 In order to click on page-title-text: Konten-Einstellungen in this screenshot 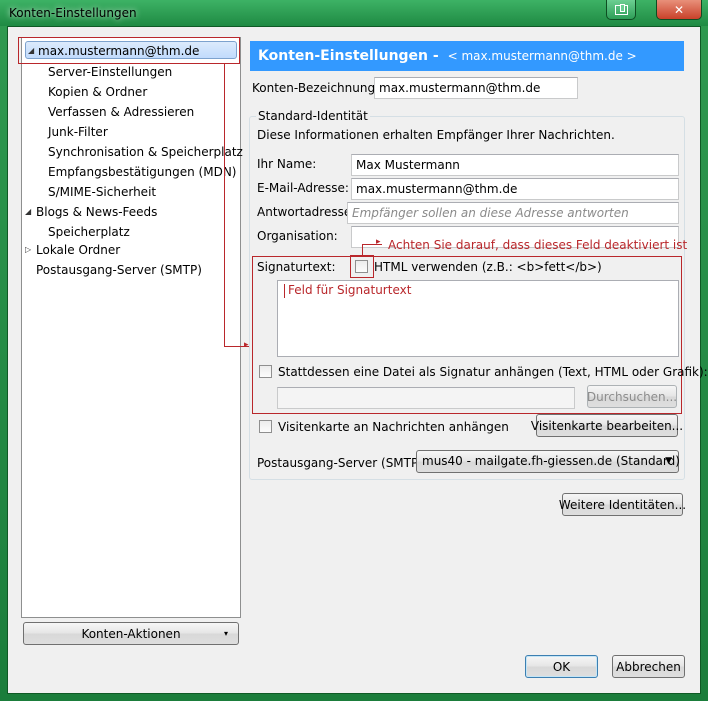, I will do `click(343, 56)`.